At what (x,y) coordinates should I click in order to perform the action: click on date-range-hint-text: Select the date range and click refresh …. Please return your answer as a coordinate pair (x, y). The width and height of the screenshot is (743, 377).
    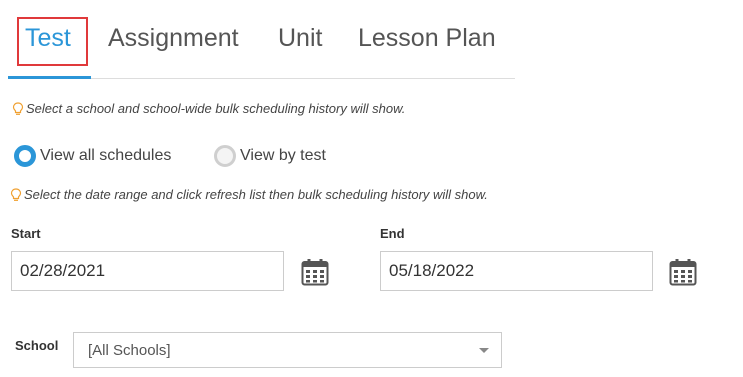
    Looking at the image, I should click on (256, 194).